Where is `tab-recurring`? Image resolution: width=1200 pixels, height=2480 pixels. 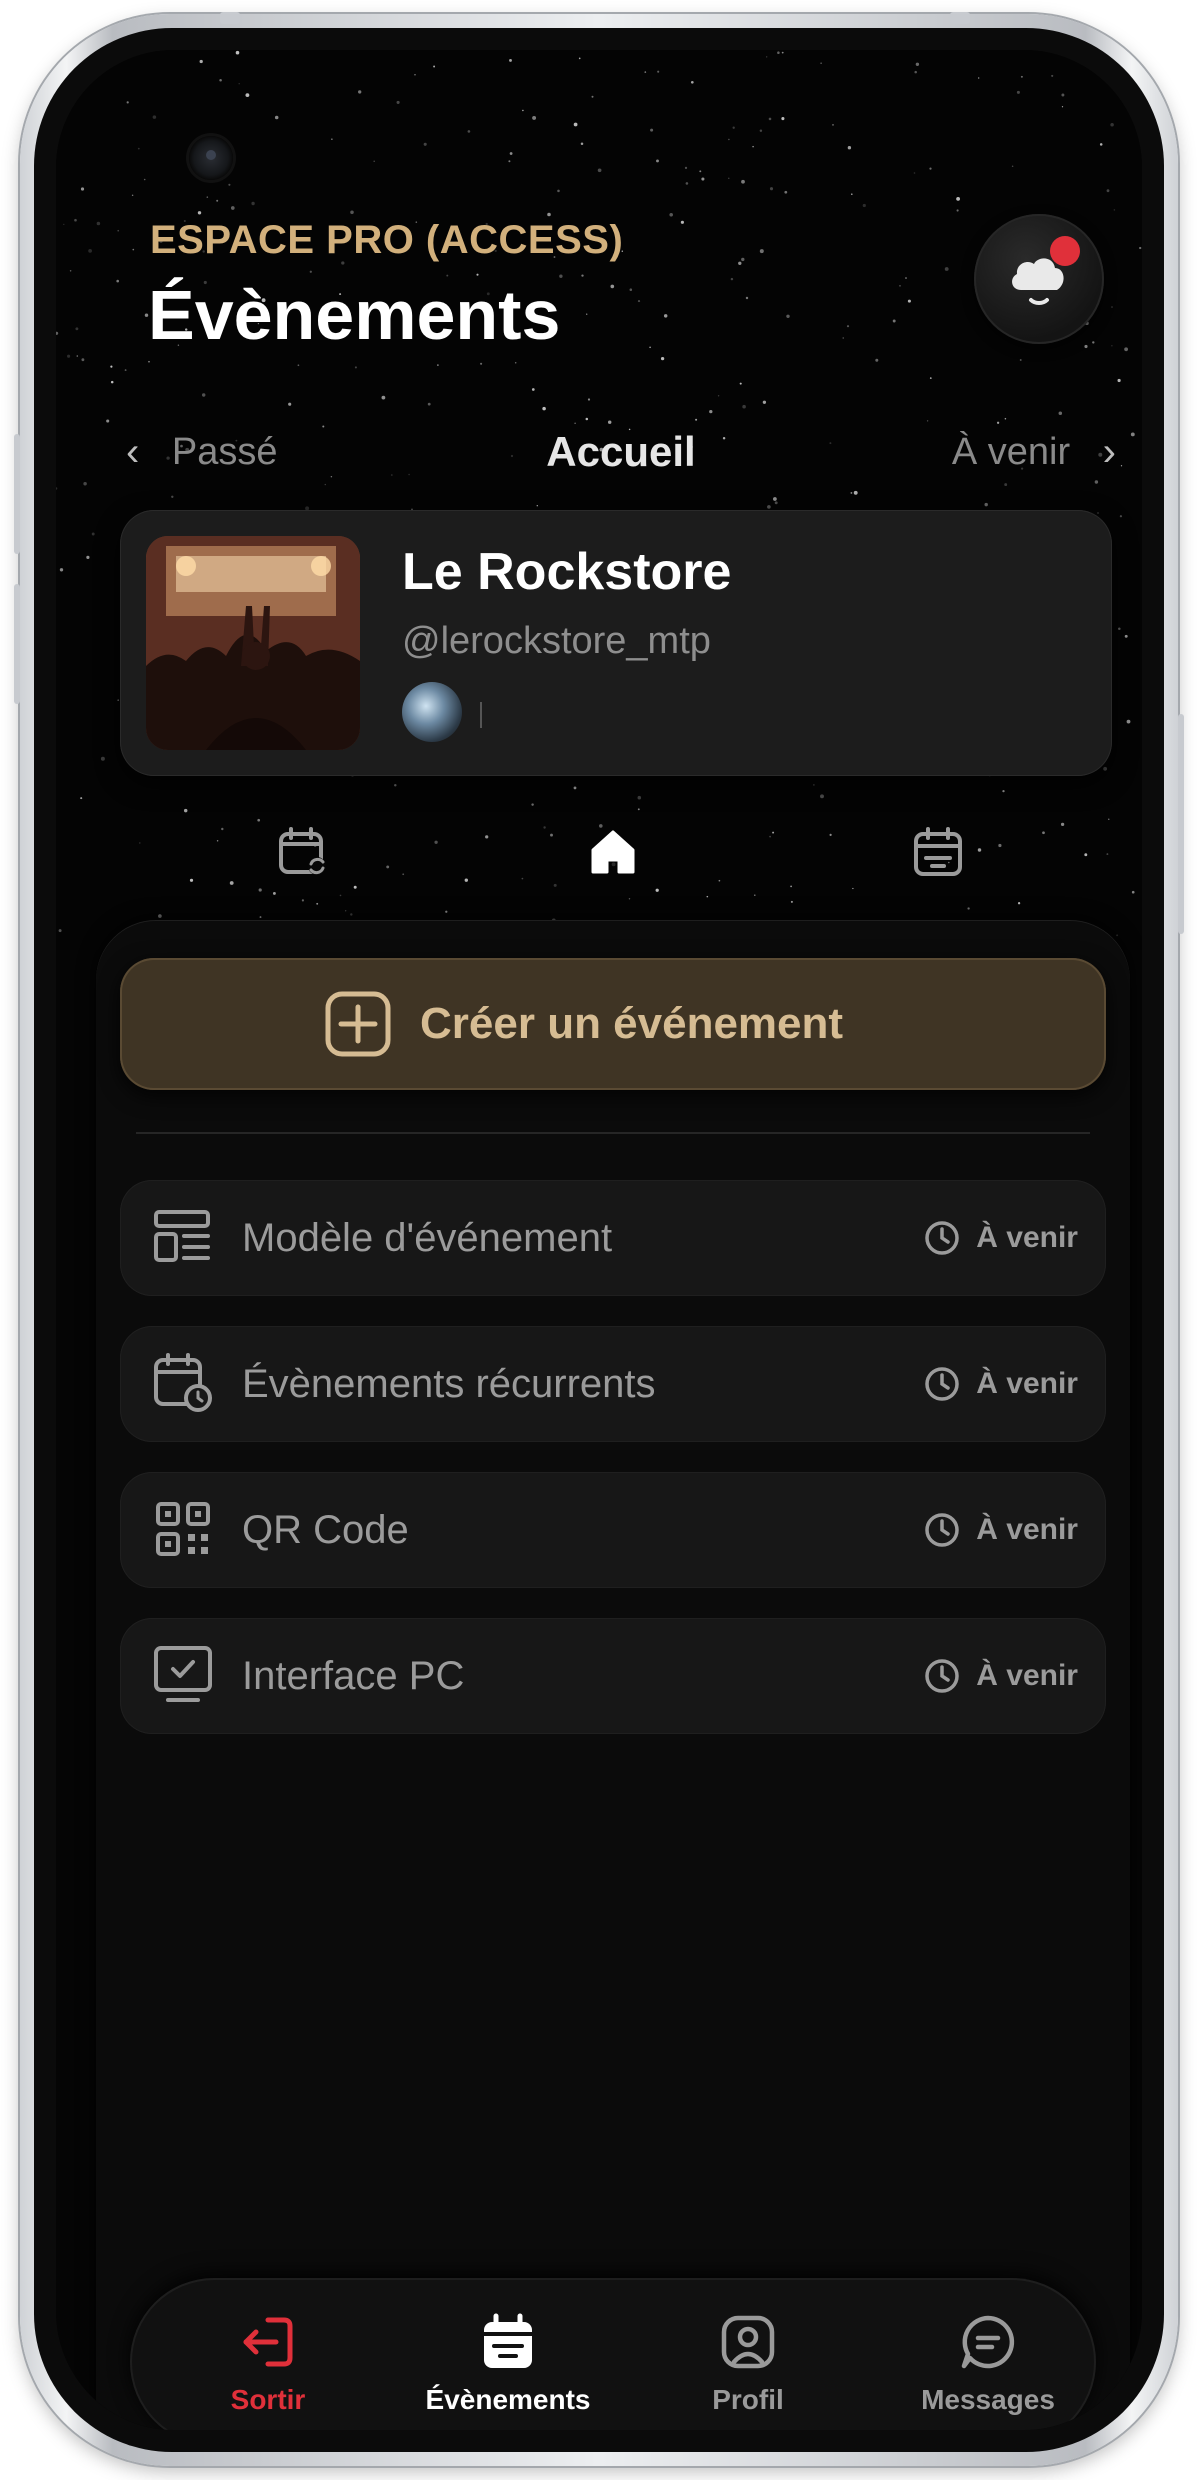 tab-recurring is located at coordinates (303, 852).